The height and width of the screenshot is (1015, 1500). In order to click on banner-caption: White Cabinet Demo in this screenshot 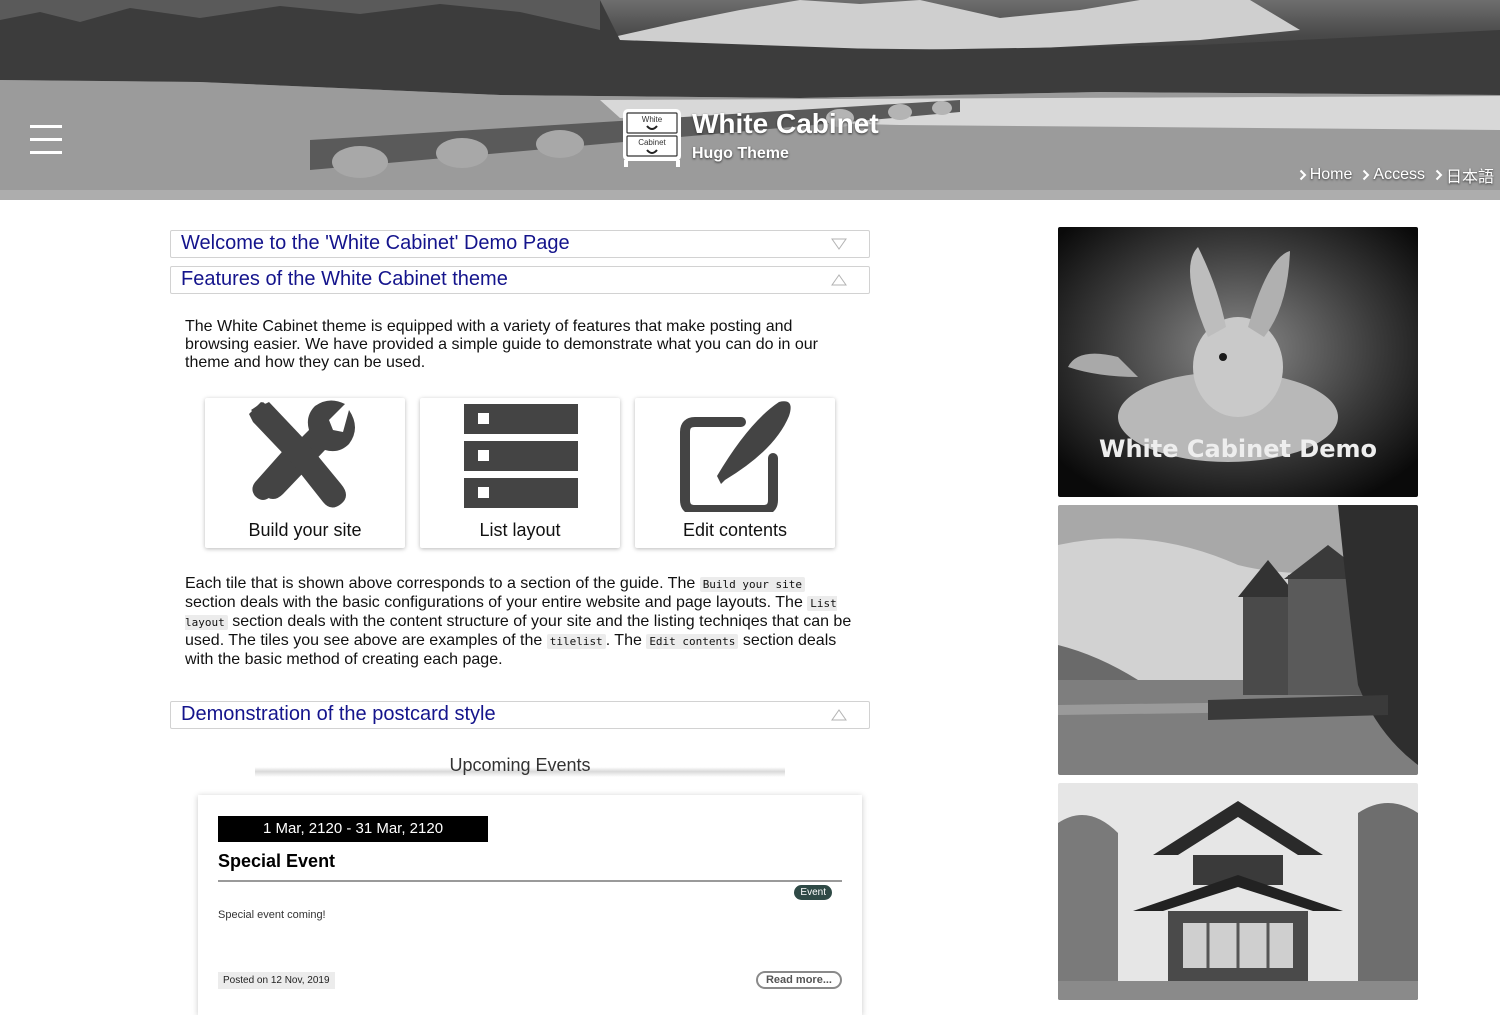, I will do `click(1238, 449)`.